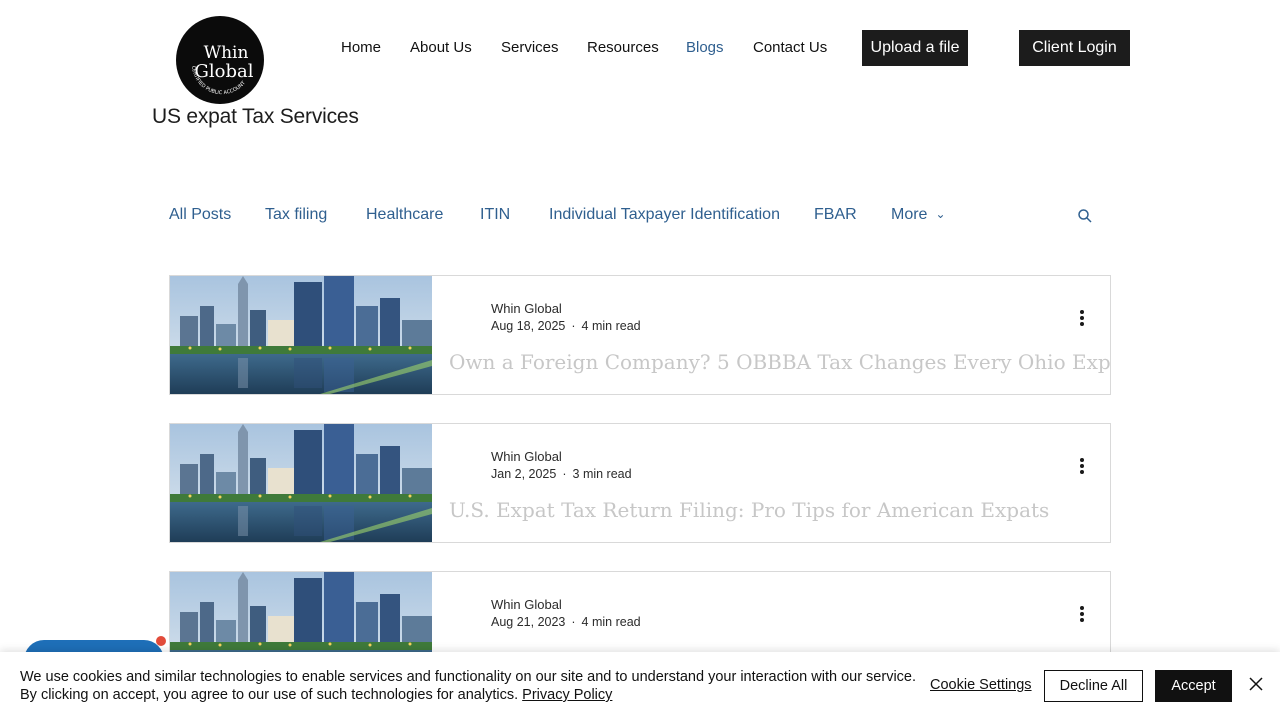 The image size is (1280, 720). I want to click on nav-services: Services, so click(530, 48).